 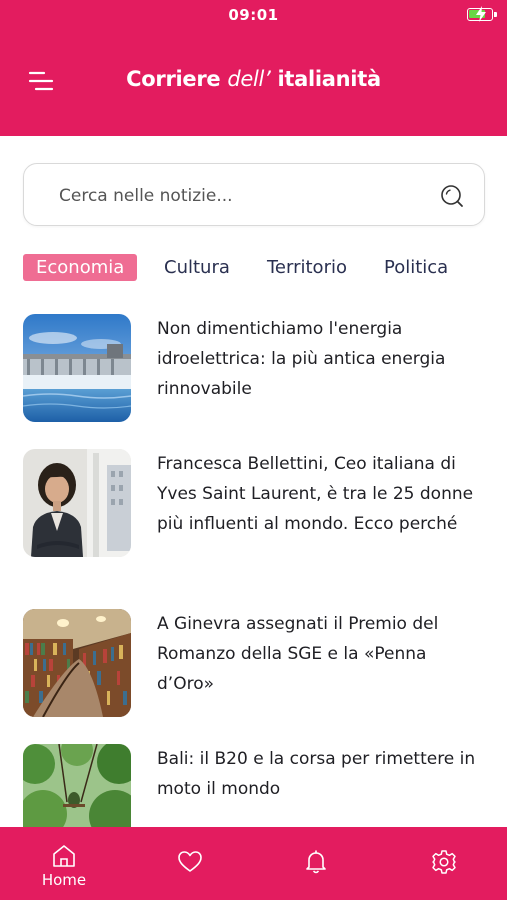 I want to click on status-time: 09:01, so click(x=253, y=15).